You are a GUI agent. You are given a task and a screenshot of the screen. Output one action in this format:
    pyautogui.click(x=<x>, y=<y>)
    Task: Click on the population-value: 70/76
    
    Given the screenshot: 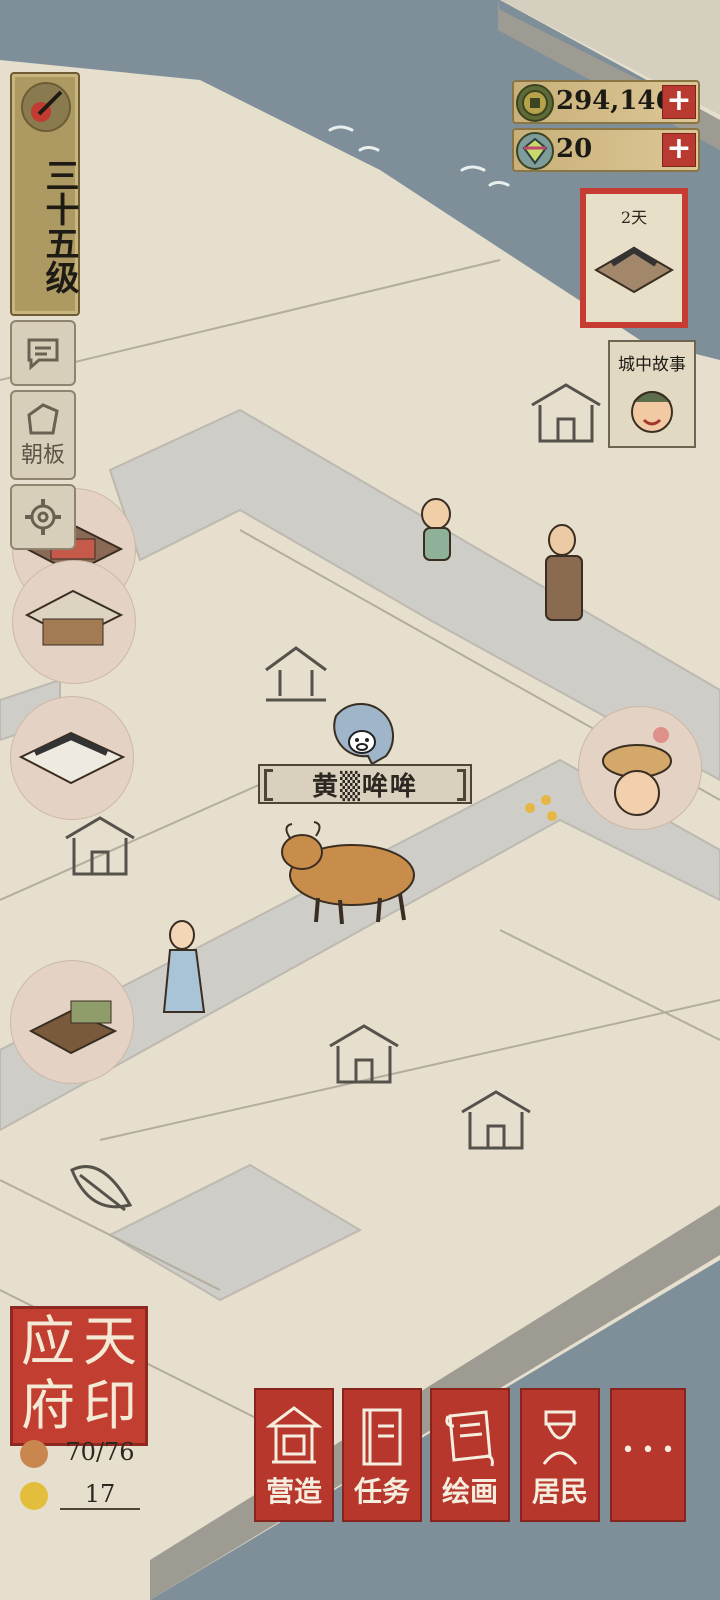 What is the action you would take?
    pyautogui.click(x=100, y=1452)
    